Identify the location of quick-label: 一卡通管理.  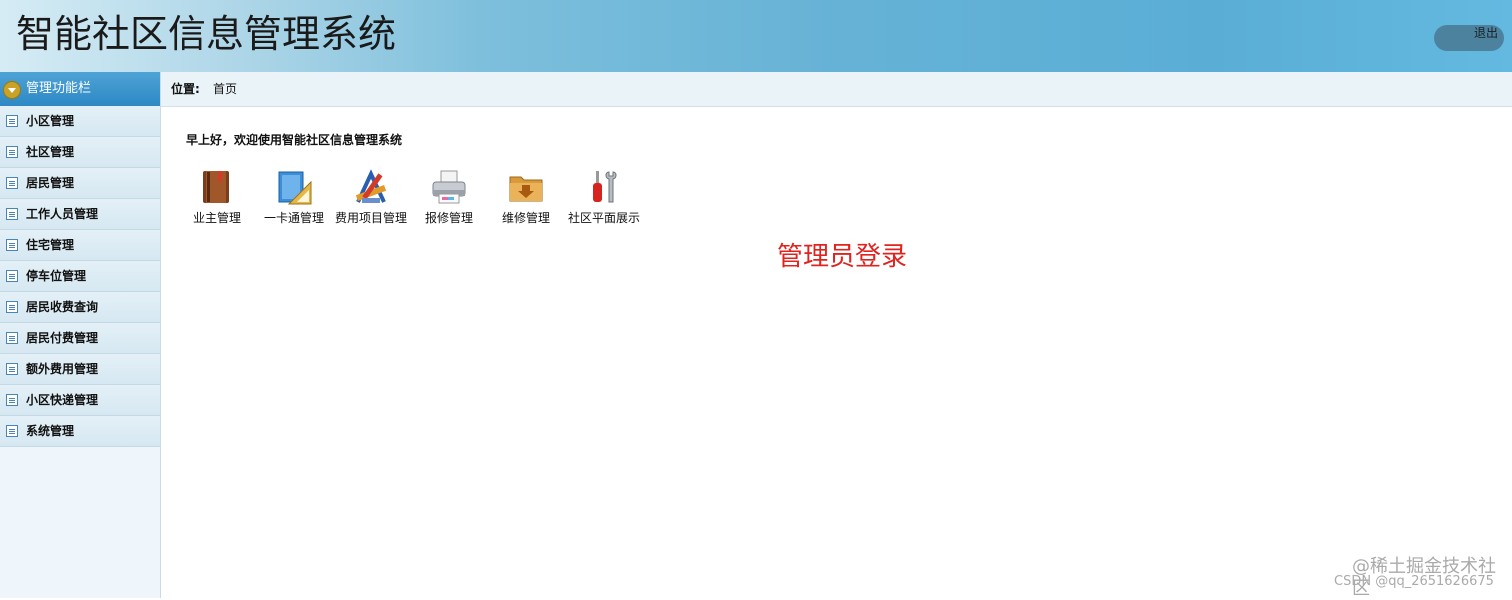
(293, 218).